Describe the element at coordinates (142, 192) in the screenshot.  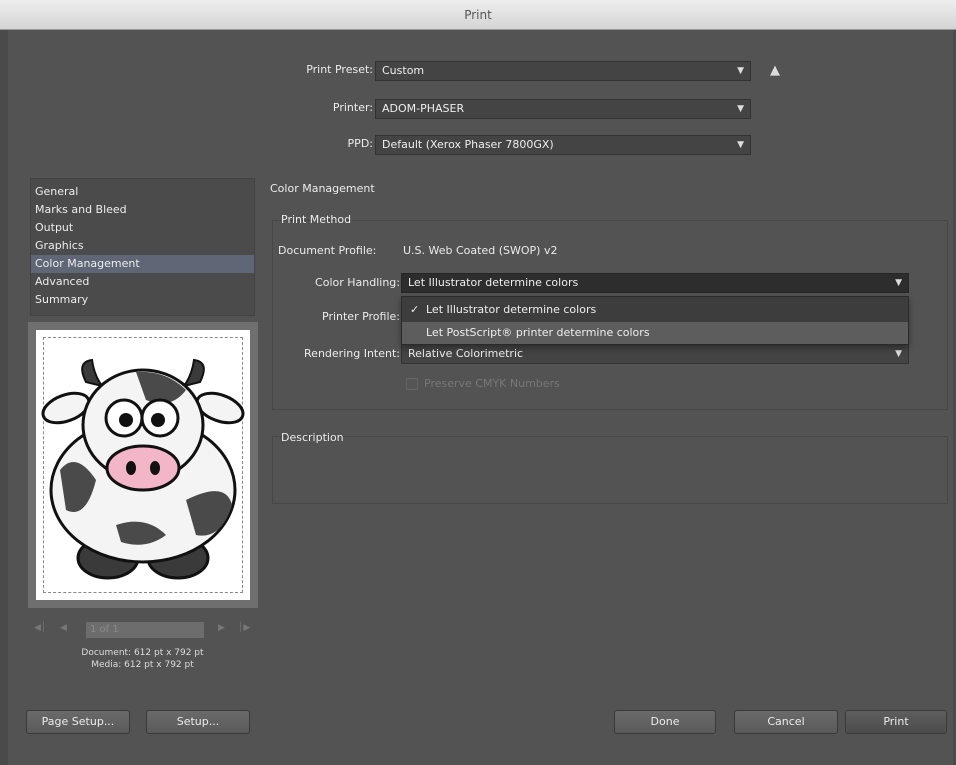
I see `sidebar-item-general: General` at that location.